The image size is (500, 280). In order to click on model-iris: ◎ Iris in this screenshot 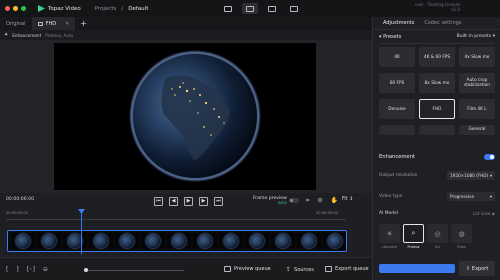, I will do `click(437, 236)`.